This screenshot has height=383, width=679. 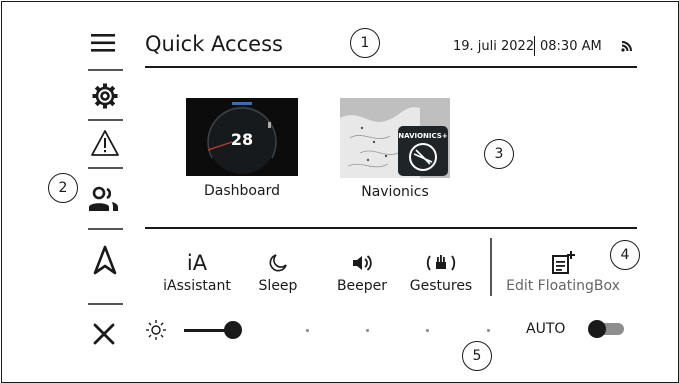 I want to click on auto-toggle, so click(x=607, y=329).